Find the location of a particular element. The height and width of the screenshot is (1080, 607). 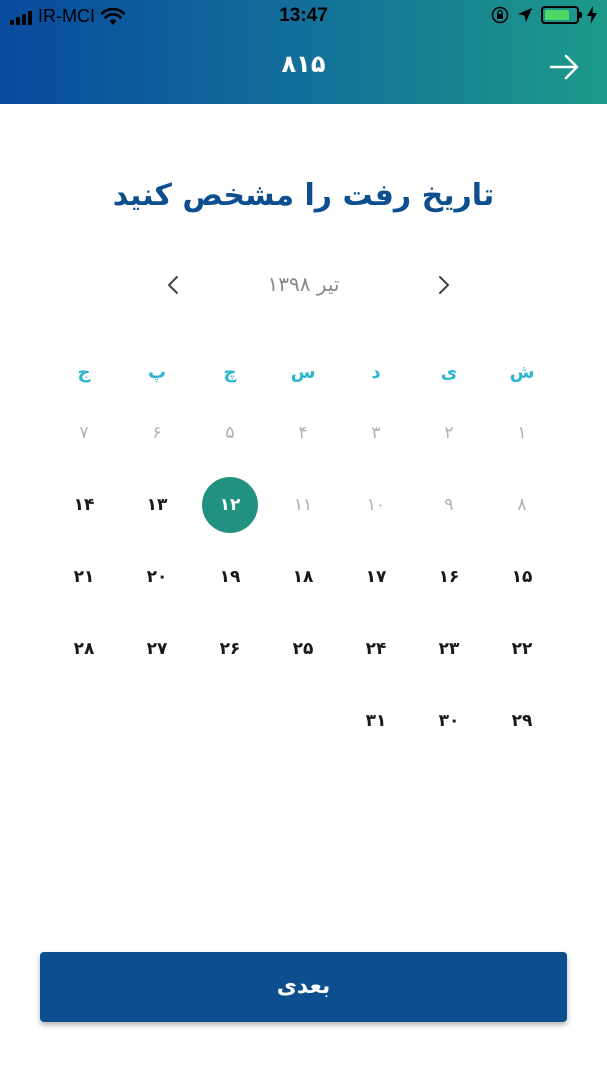

calendar-day-selected: ۱۲ is located at coordinates (230, 505).